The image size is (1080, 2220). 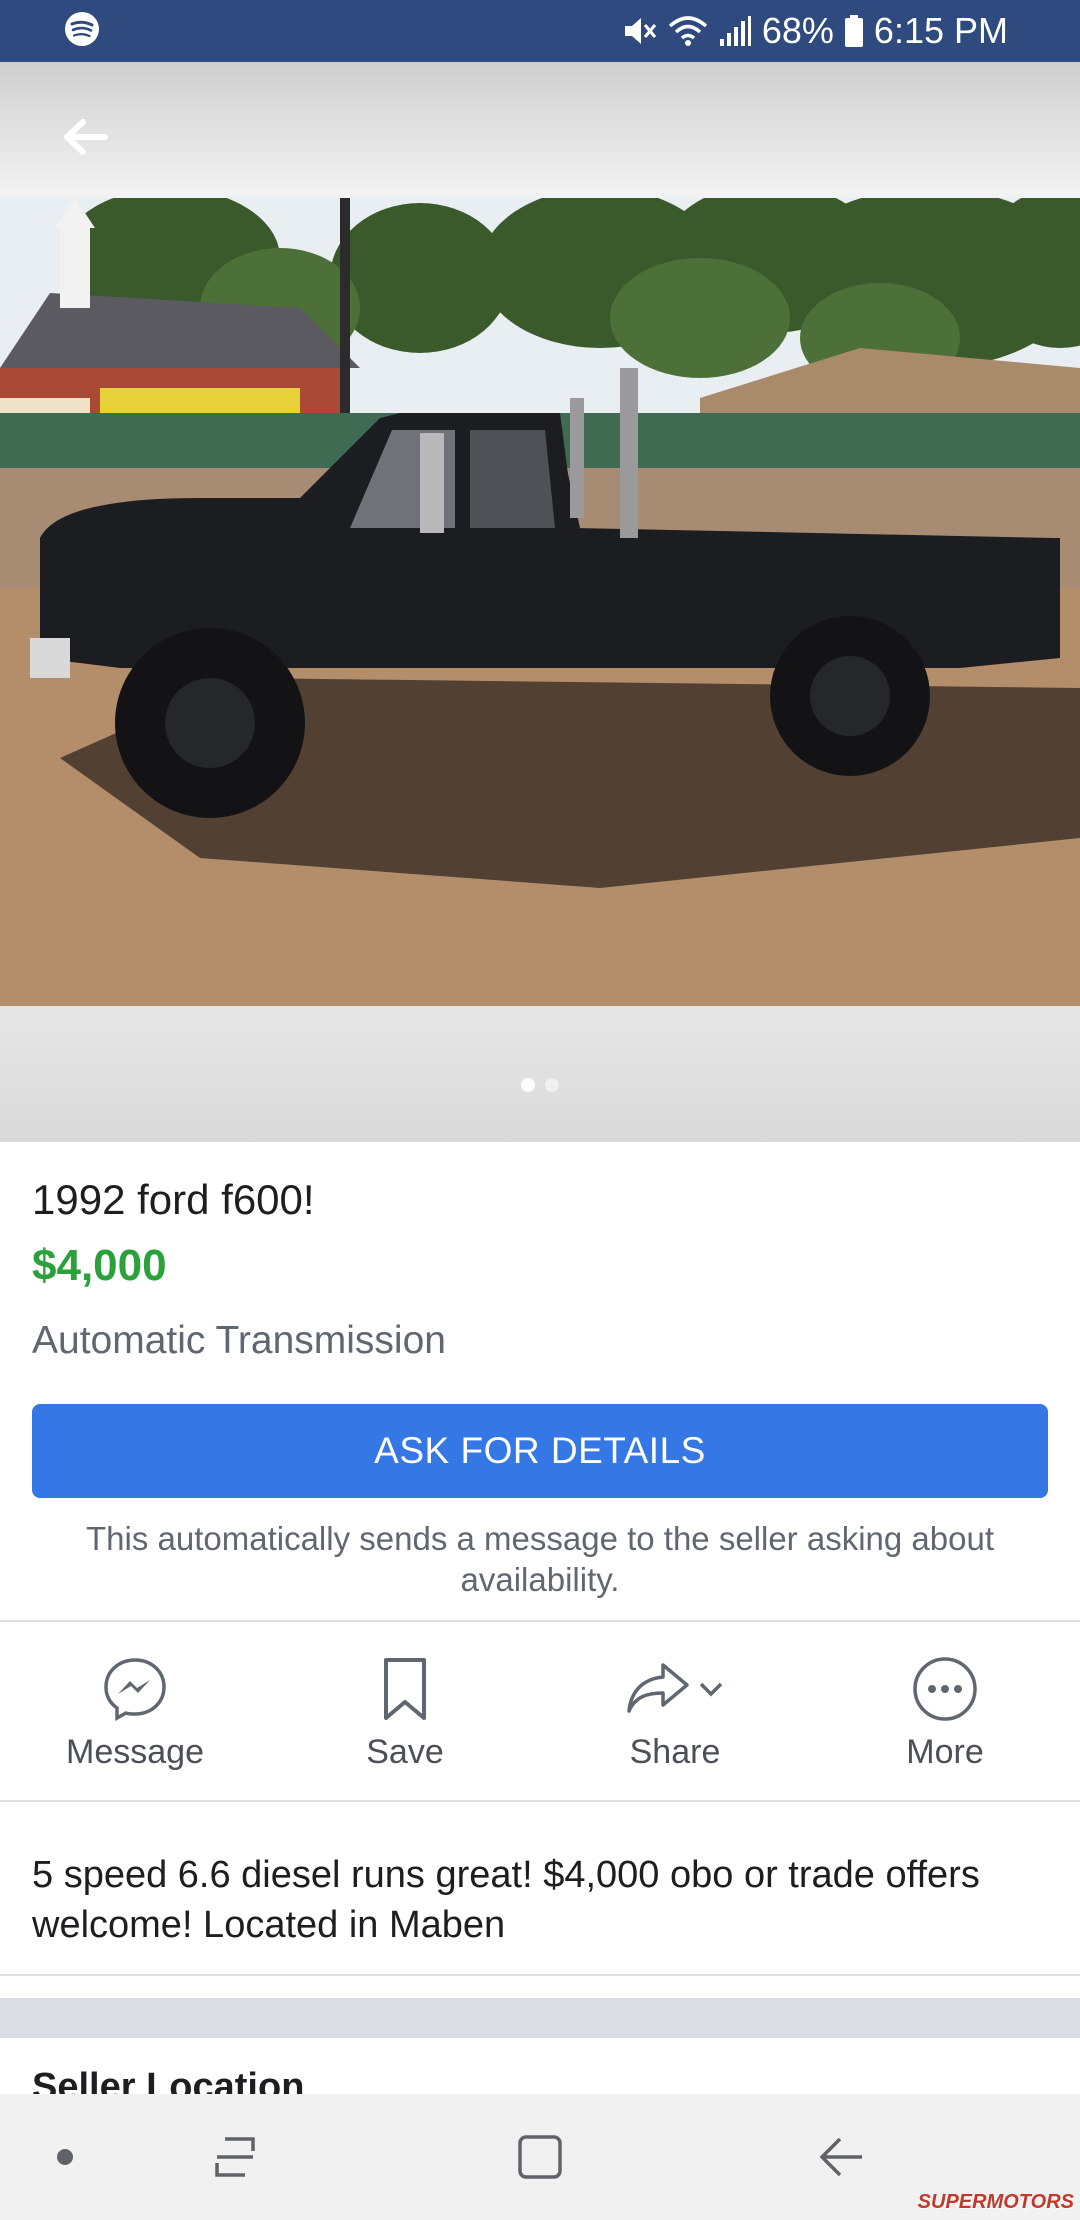 I want to click on pager-dot, so click(x=552, y=1085).